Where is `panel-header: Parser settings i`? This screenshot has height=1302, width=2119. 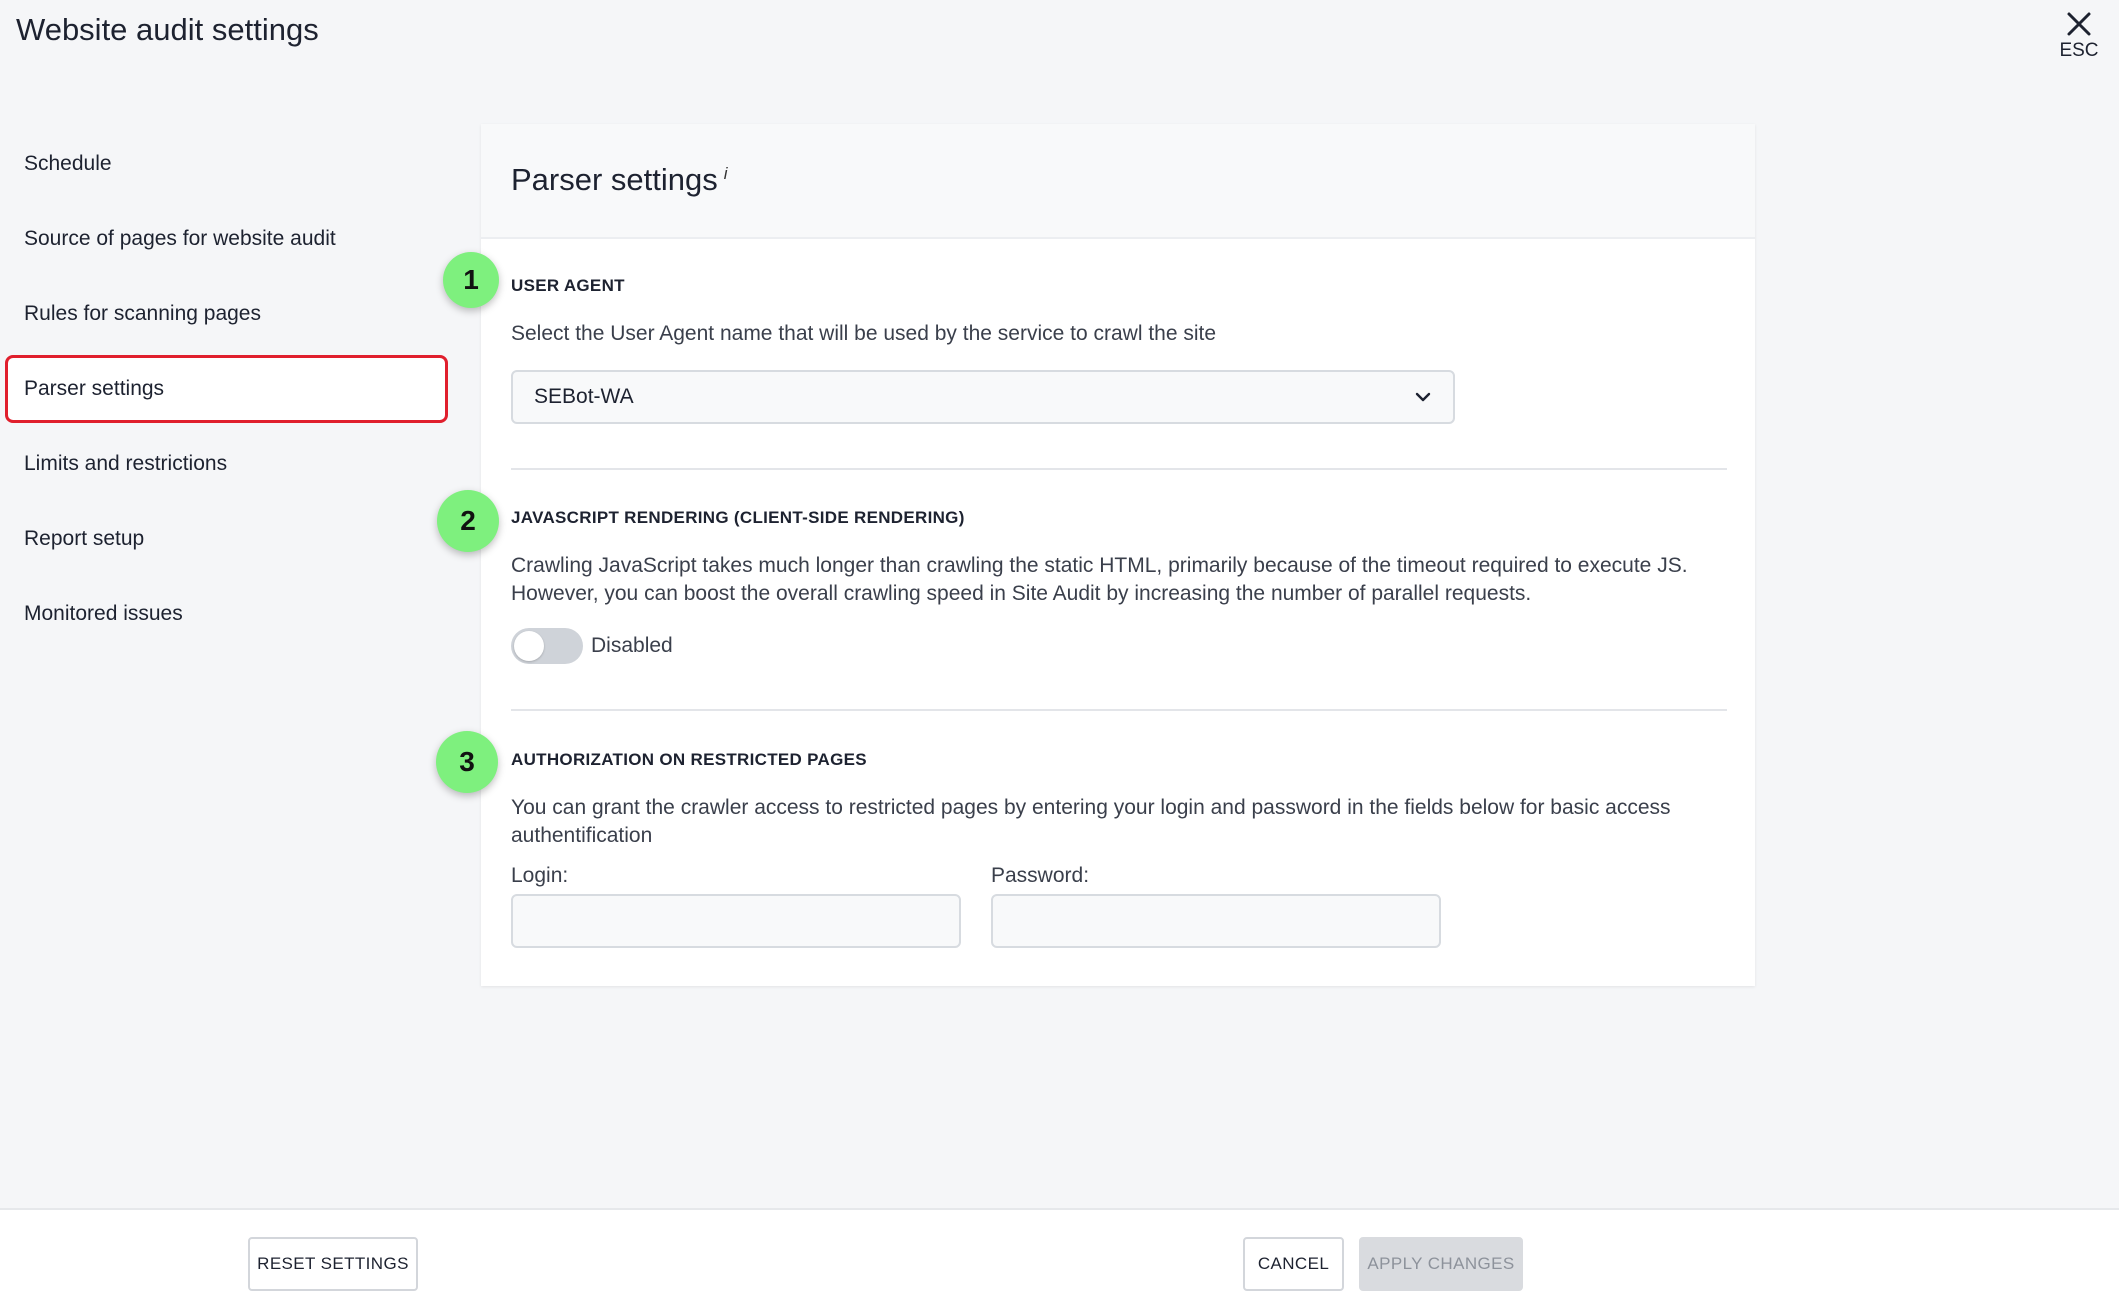
panel-header: Parser settings i is located at coordinates (1118, 181).